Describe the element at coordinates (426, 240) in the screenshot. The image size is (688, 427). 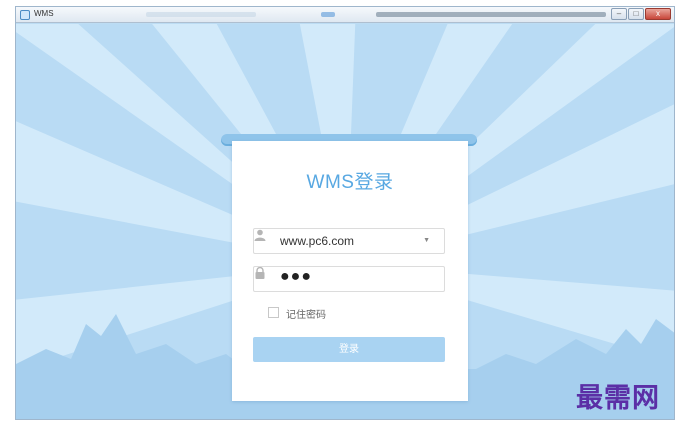
I see `chevron-down-icon: ▼` at that location.